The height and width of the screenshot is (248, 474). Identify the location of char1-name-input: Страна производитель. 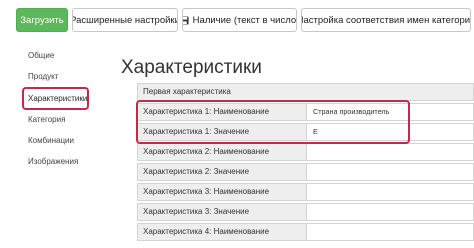
(390, 112).